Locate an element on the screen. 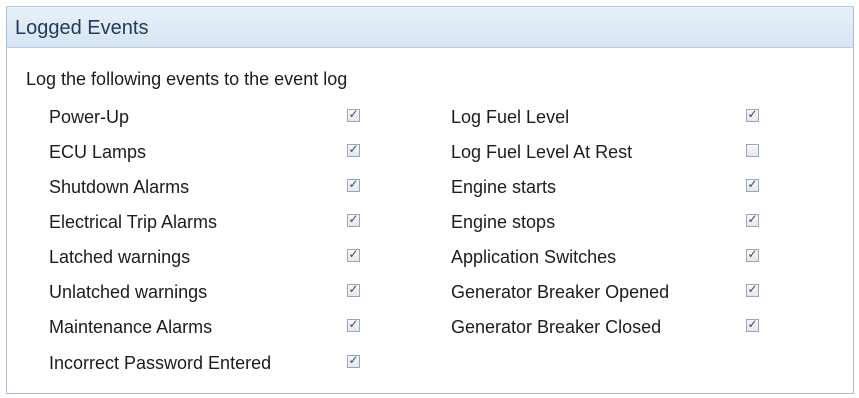 The height and width of the screenshot is (398, 859). event-label: Log Fuel Level At Rest is located at coordinates (542, 152).